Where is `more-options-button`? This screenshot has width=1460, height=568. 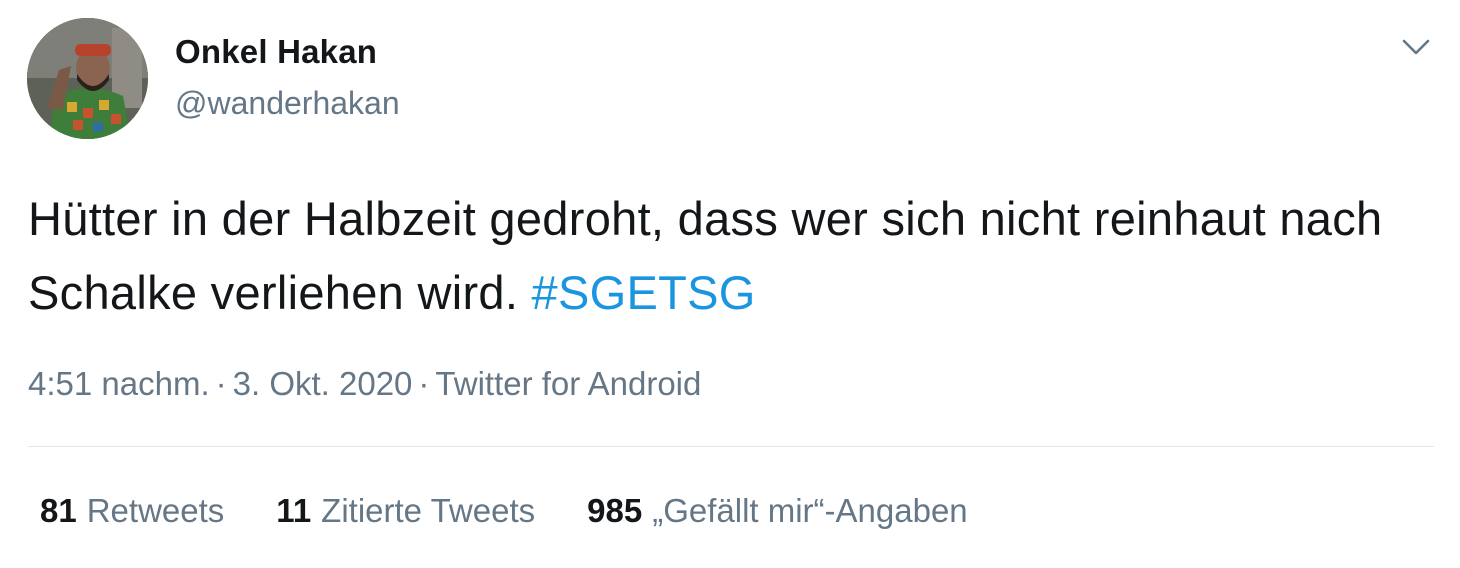
more-options-button is located at coordinates (1416, 47).